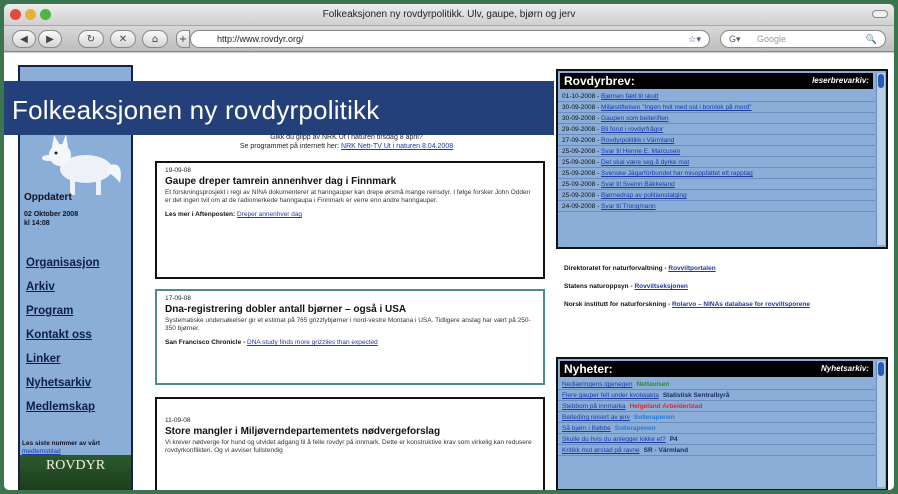 The width and height of the screenshot is (898, 494). I want to click on list-item: Kritikk mot ørstad på ravne SR - Värmland, so click(716, 450).